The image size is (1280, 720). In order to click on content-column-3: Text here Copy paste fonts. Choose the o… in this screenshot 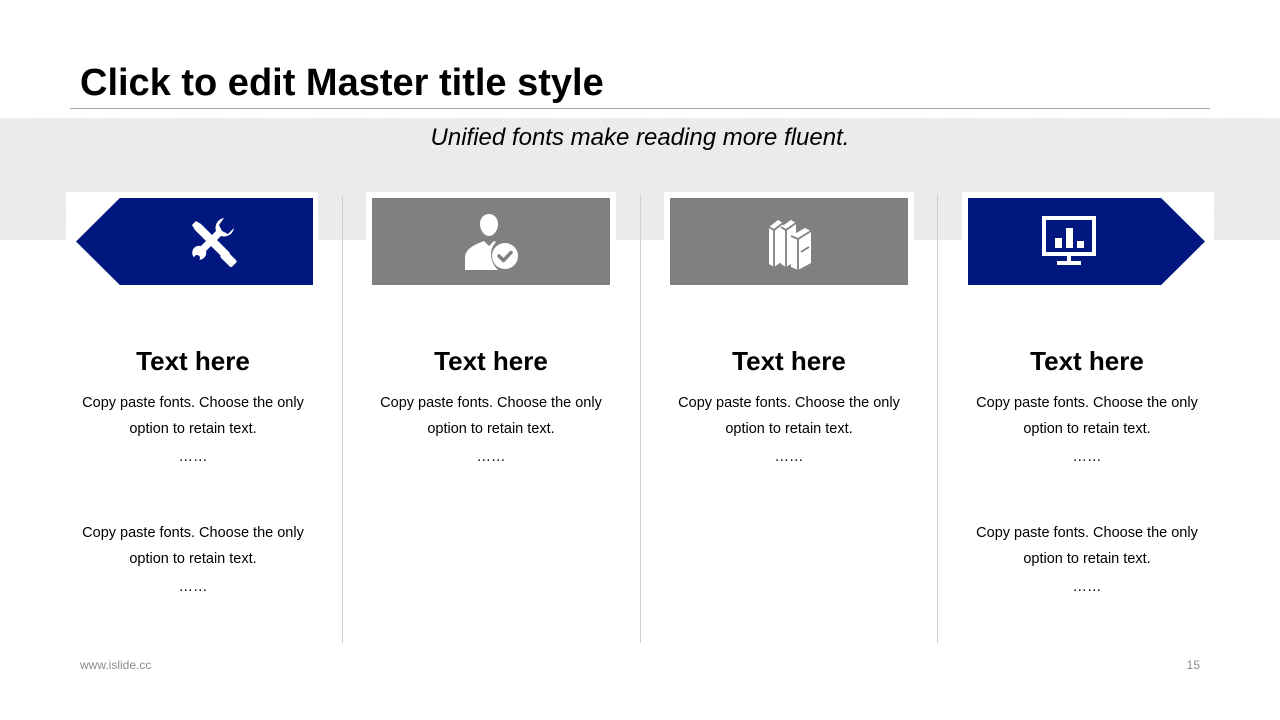, I will do `click(789, 406)`.